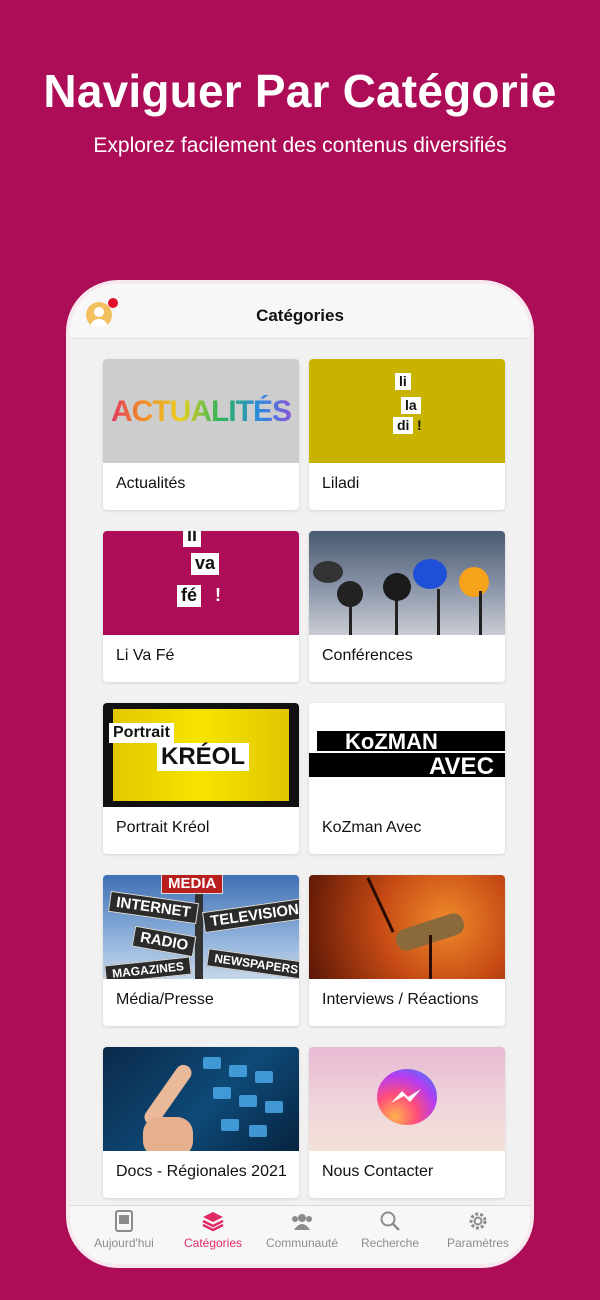 The image size is (600, 1300). What do you see at coordinates (390, 1222) in the screenshot?
I see `search-icon` at bounding box center [390, 1222].